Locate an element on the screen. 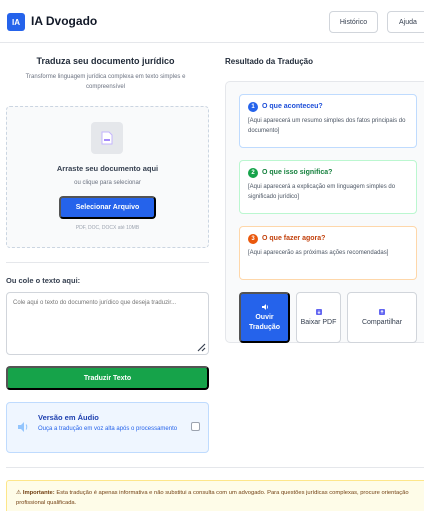  audio-title: Versão em Áudio is located at coordinates (68, 417).